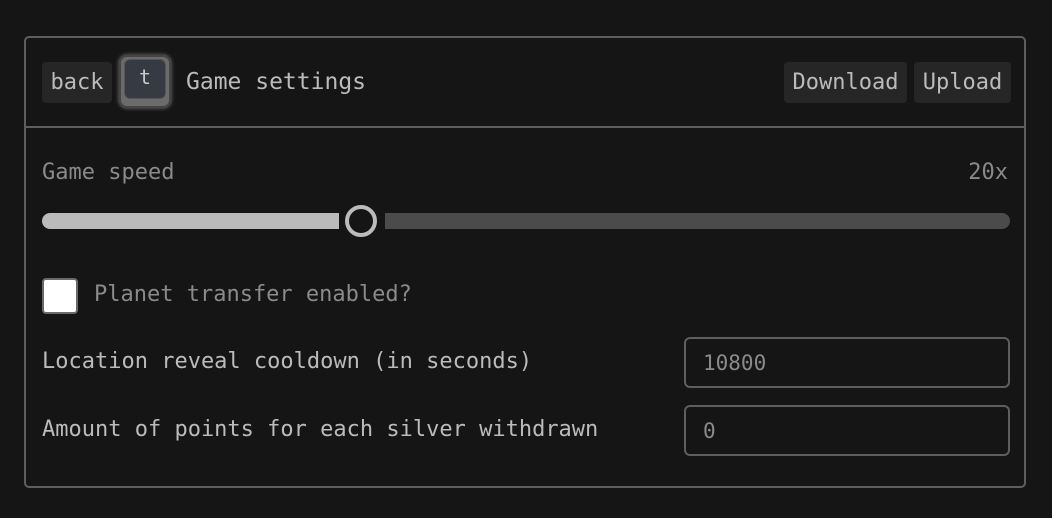  I want to click on slider-track-fill, so click(191, 221).